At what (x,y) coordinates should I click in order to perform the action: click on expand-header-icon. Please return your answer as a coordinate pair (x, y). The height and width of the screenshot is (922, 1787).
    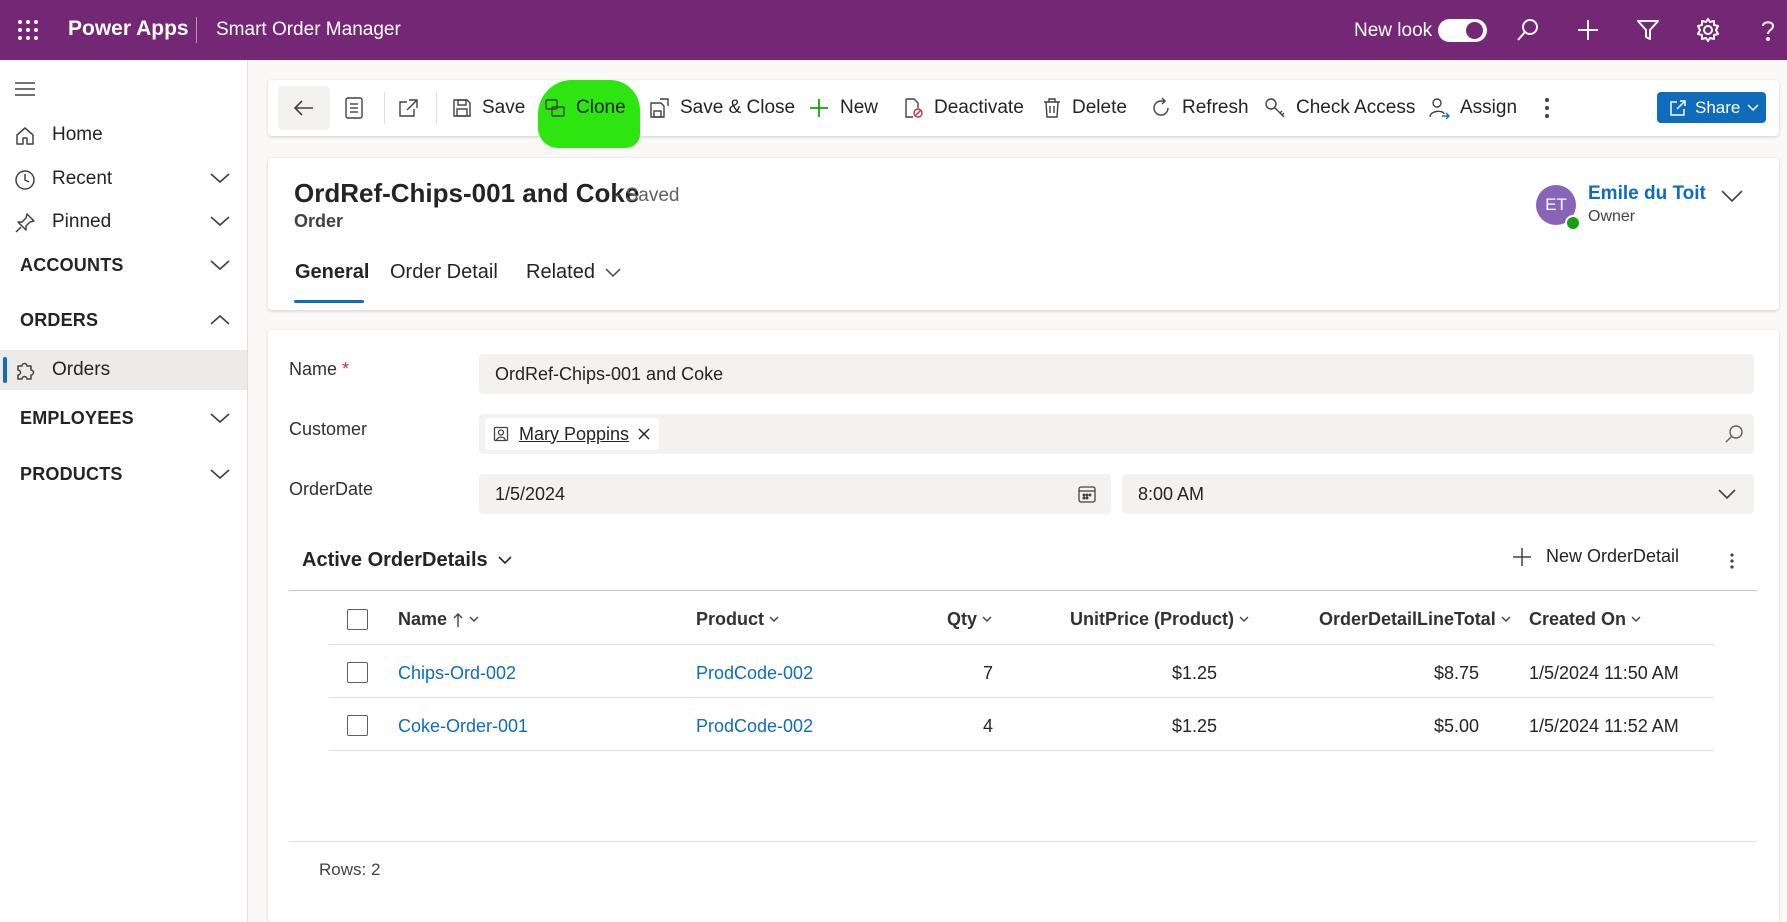
    Looking at the image, I should click on (1732, 196).